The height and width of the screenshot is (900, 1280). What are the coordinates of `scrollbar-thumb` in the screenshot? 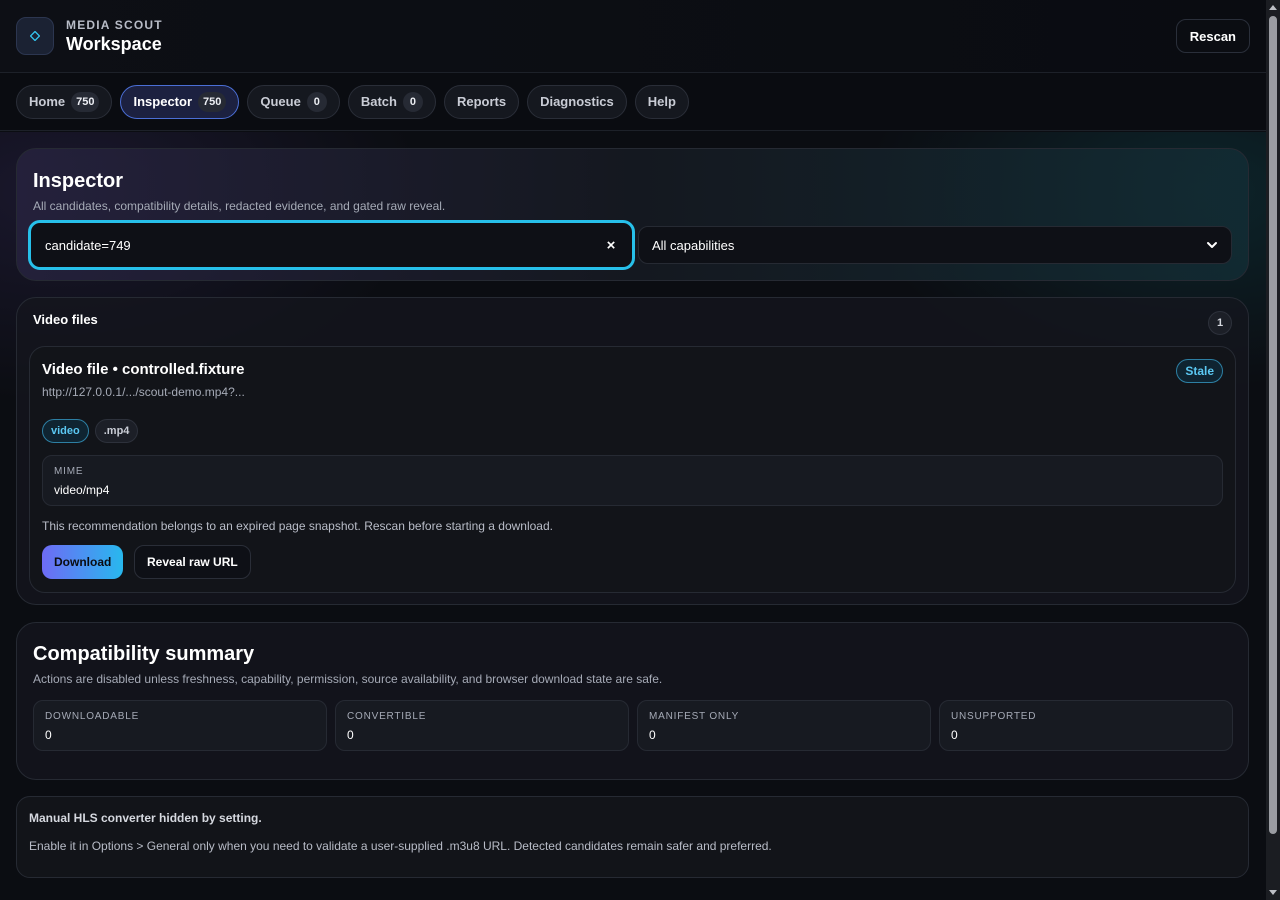 It's located at (1273, 425).